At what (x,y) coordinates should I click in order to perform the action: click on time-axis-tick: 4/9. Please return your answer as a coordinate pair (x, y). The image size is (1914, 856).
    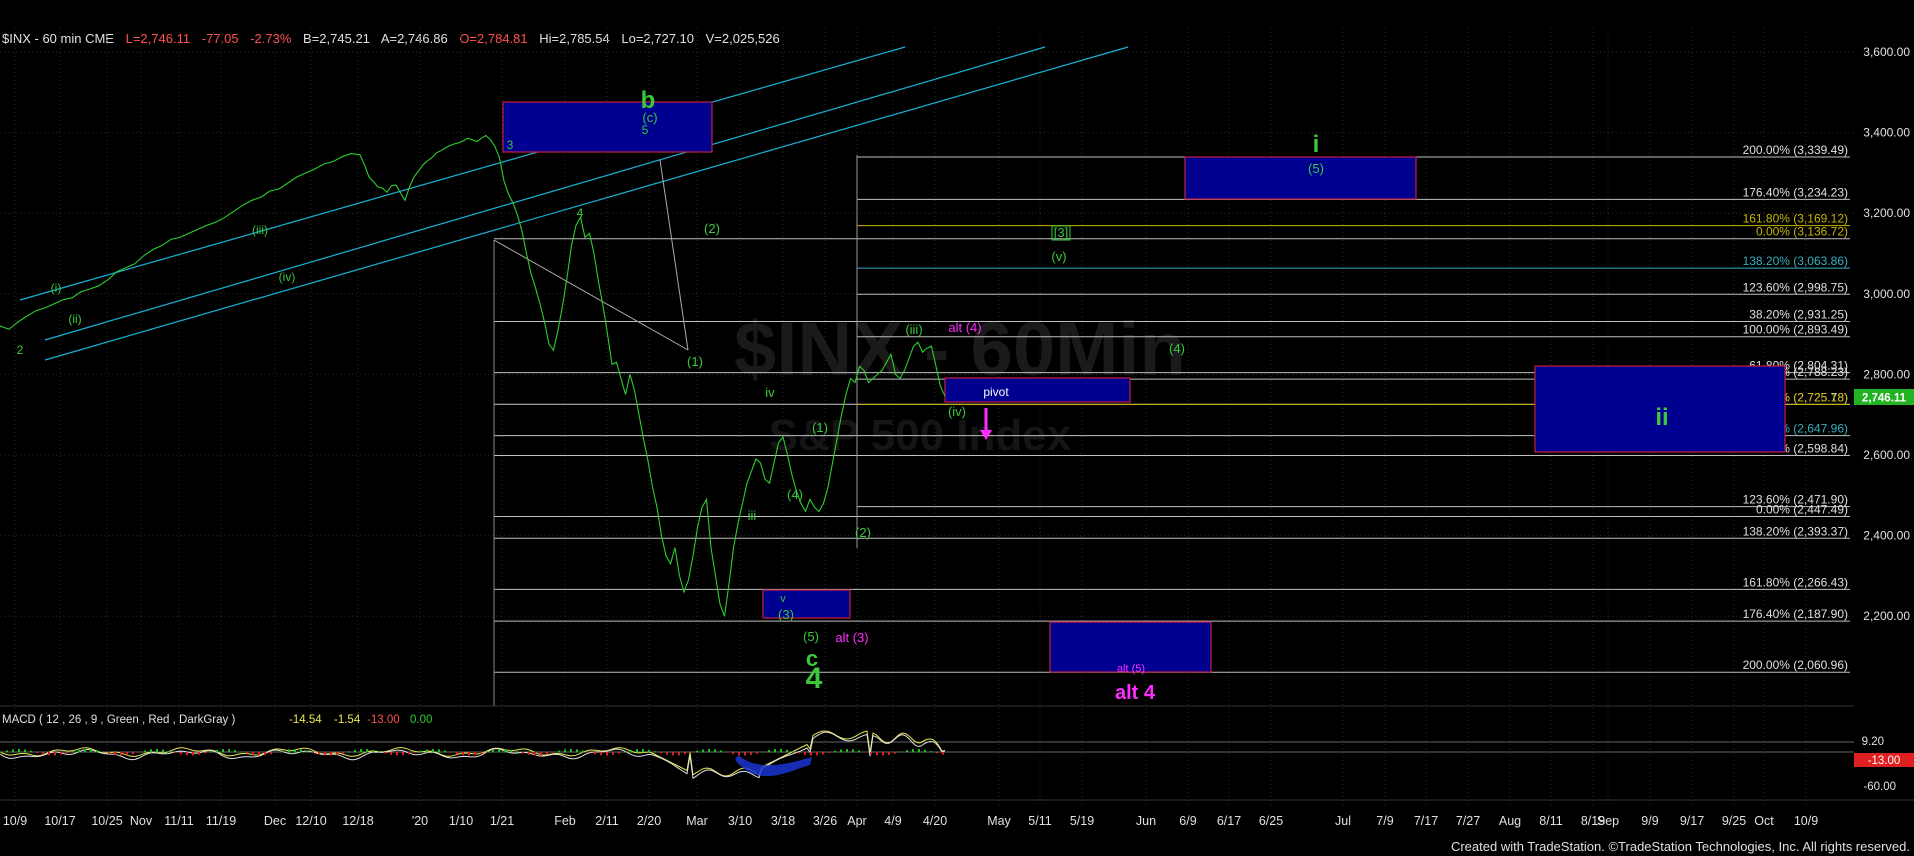
    Looking at the image, I should click on (892, 821).